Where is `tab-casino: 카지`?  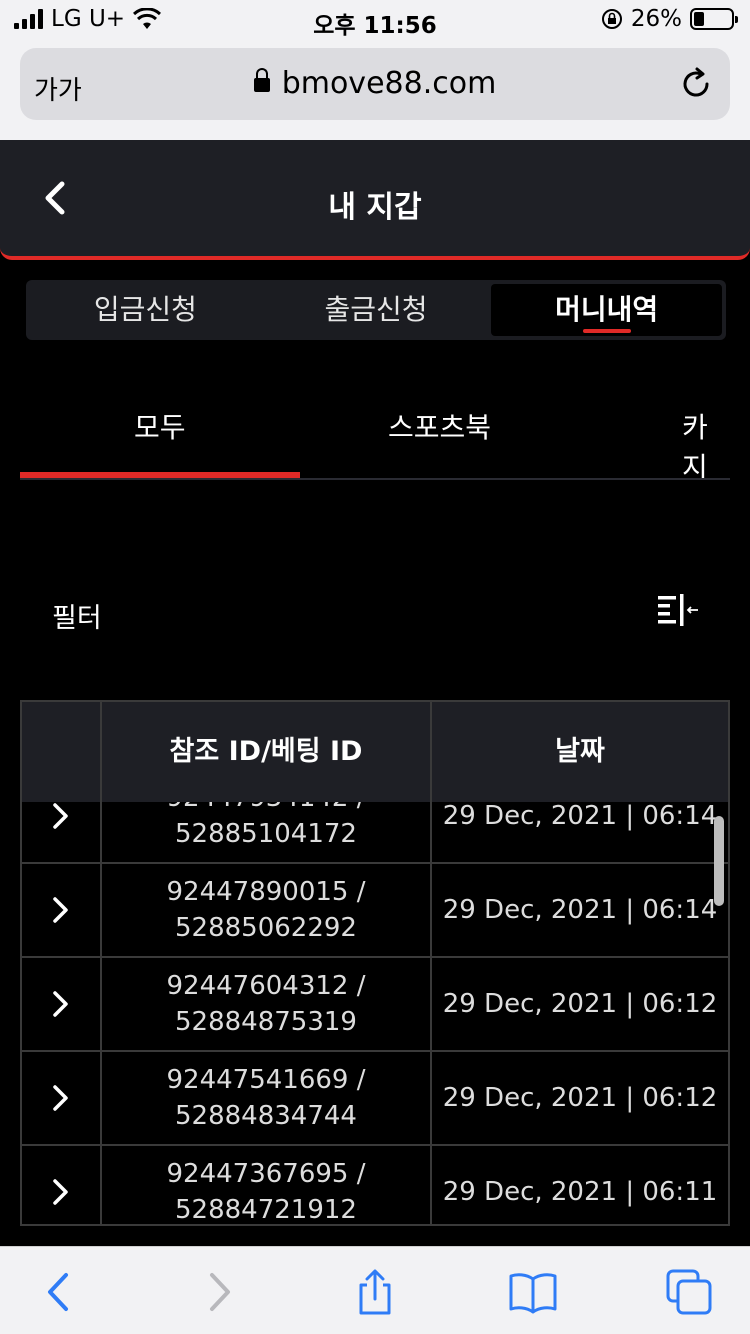
tab-casino: 카지 is located at coordinates (706, 442).